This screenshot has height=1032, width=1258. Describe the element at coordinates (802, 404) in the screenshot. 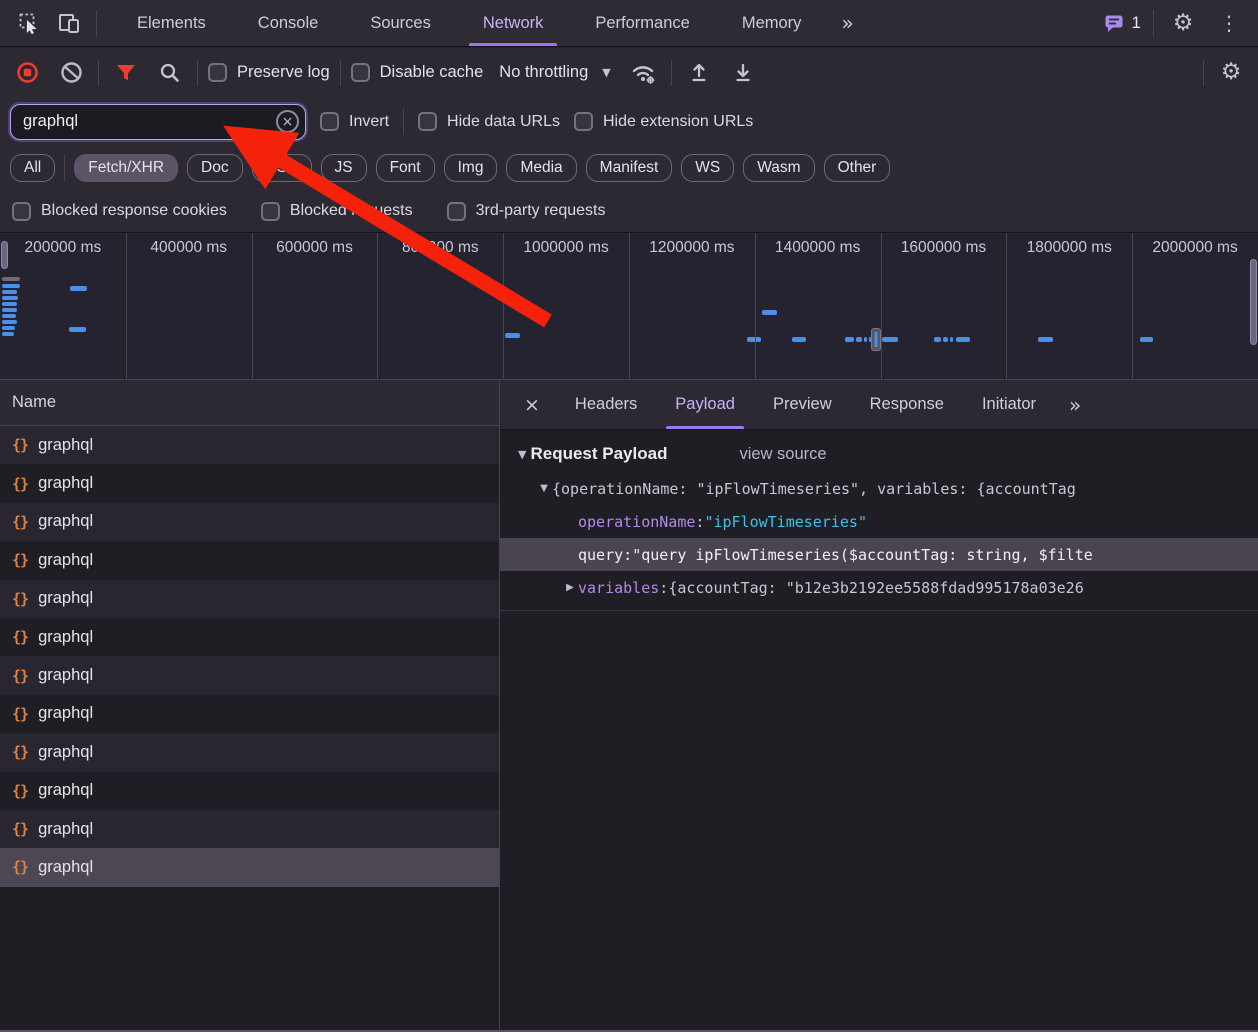

I see `detail-tab-preview: Preview` at that location.